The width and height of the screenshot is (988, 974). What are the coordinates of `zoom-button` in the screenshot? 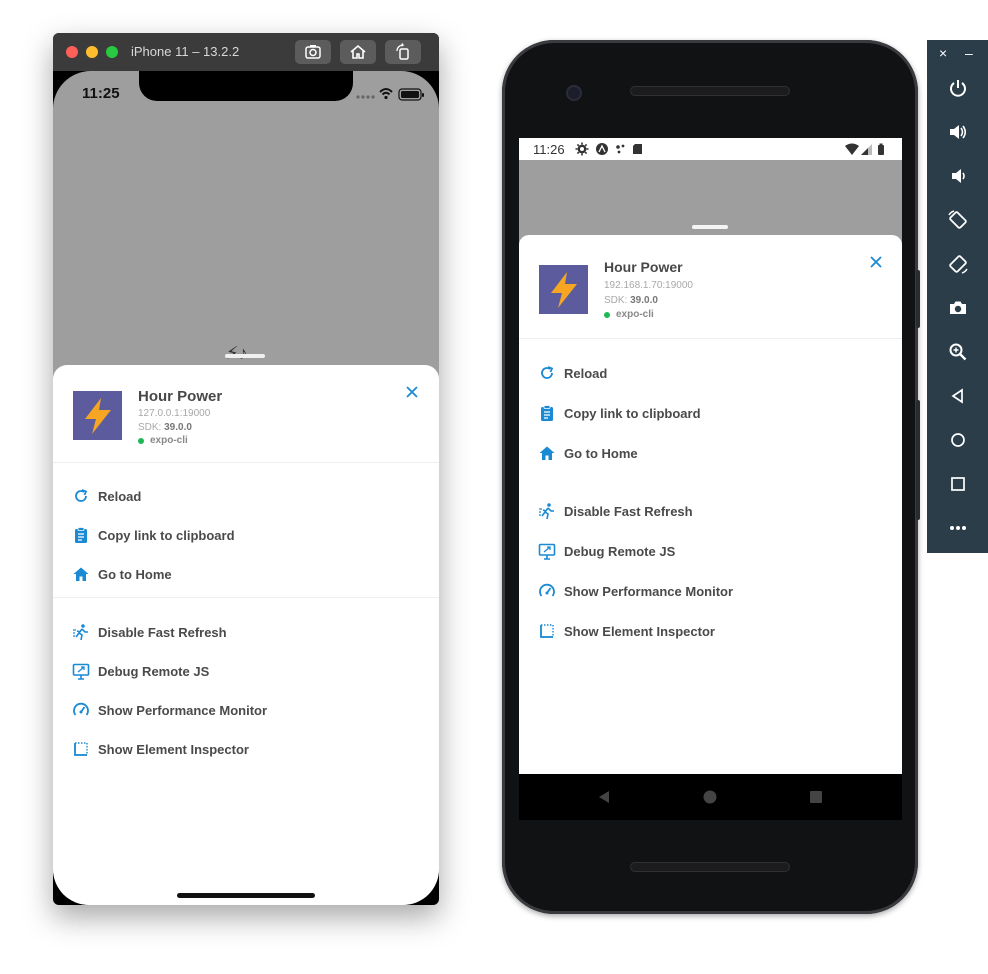 It's located at (957, 352).